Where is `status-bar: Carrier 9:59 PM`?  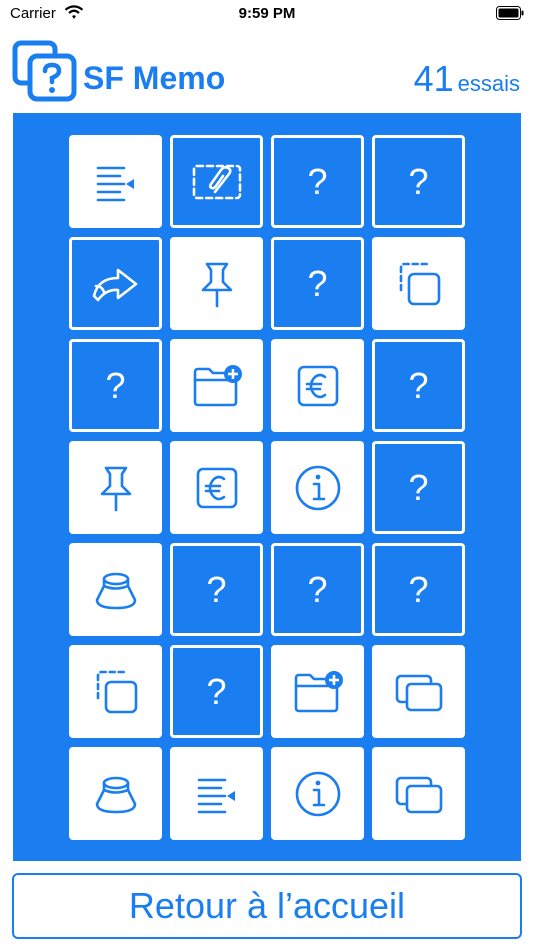 status-bar: Carrier 9:59 PM is located at coordinates (267, 15).